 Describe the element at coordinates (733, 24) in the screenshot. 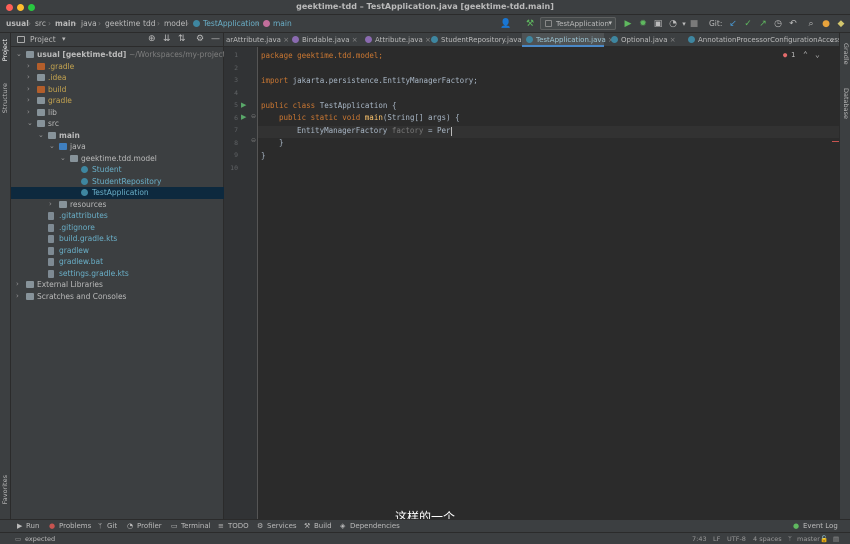

I see `git-update-icon: ↙` at that location.